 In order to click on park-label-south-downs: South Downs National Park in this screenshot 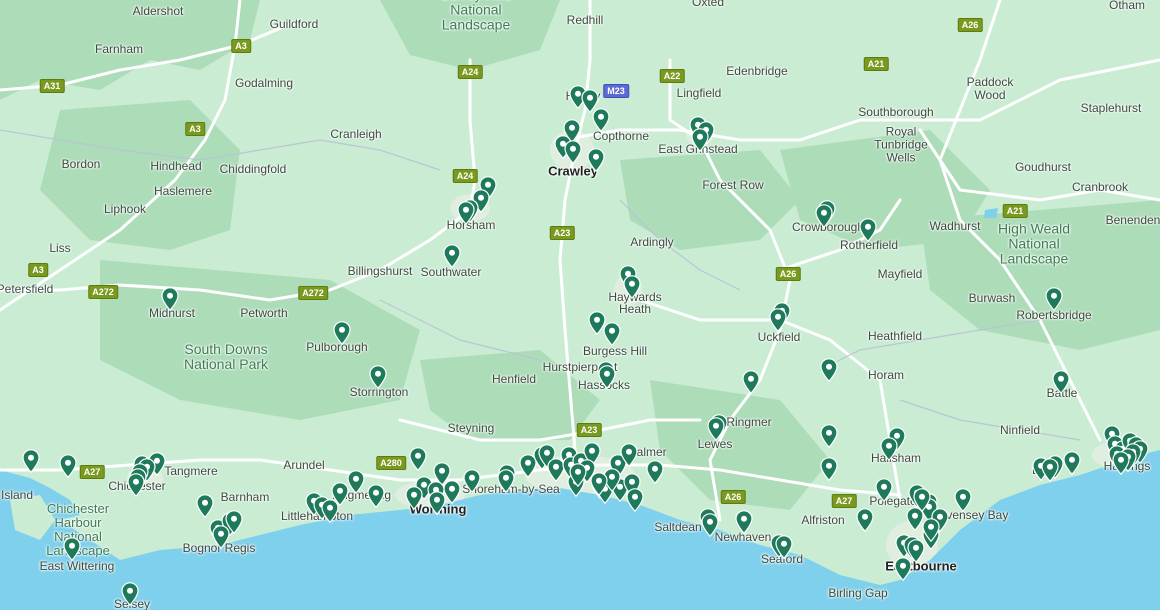, I will do `click(226, 356)`.